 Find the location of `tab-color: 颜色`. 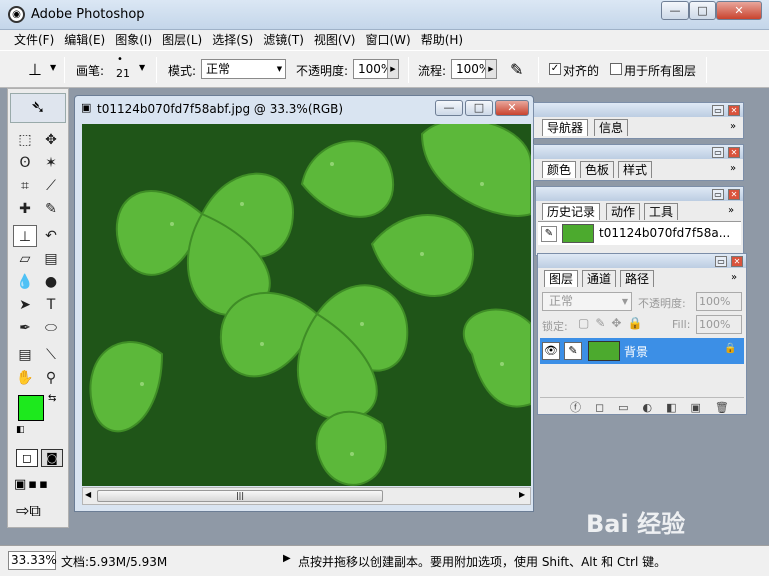

tab-color: 颜色 is located at coordinates (559, 169).